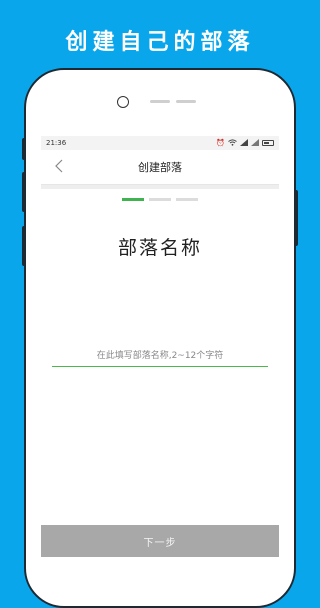 Image resolution: width=320 pixels, height=608 pixels. I want to click on nav-bar: 创建部落, so click(160, 167).